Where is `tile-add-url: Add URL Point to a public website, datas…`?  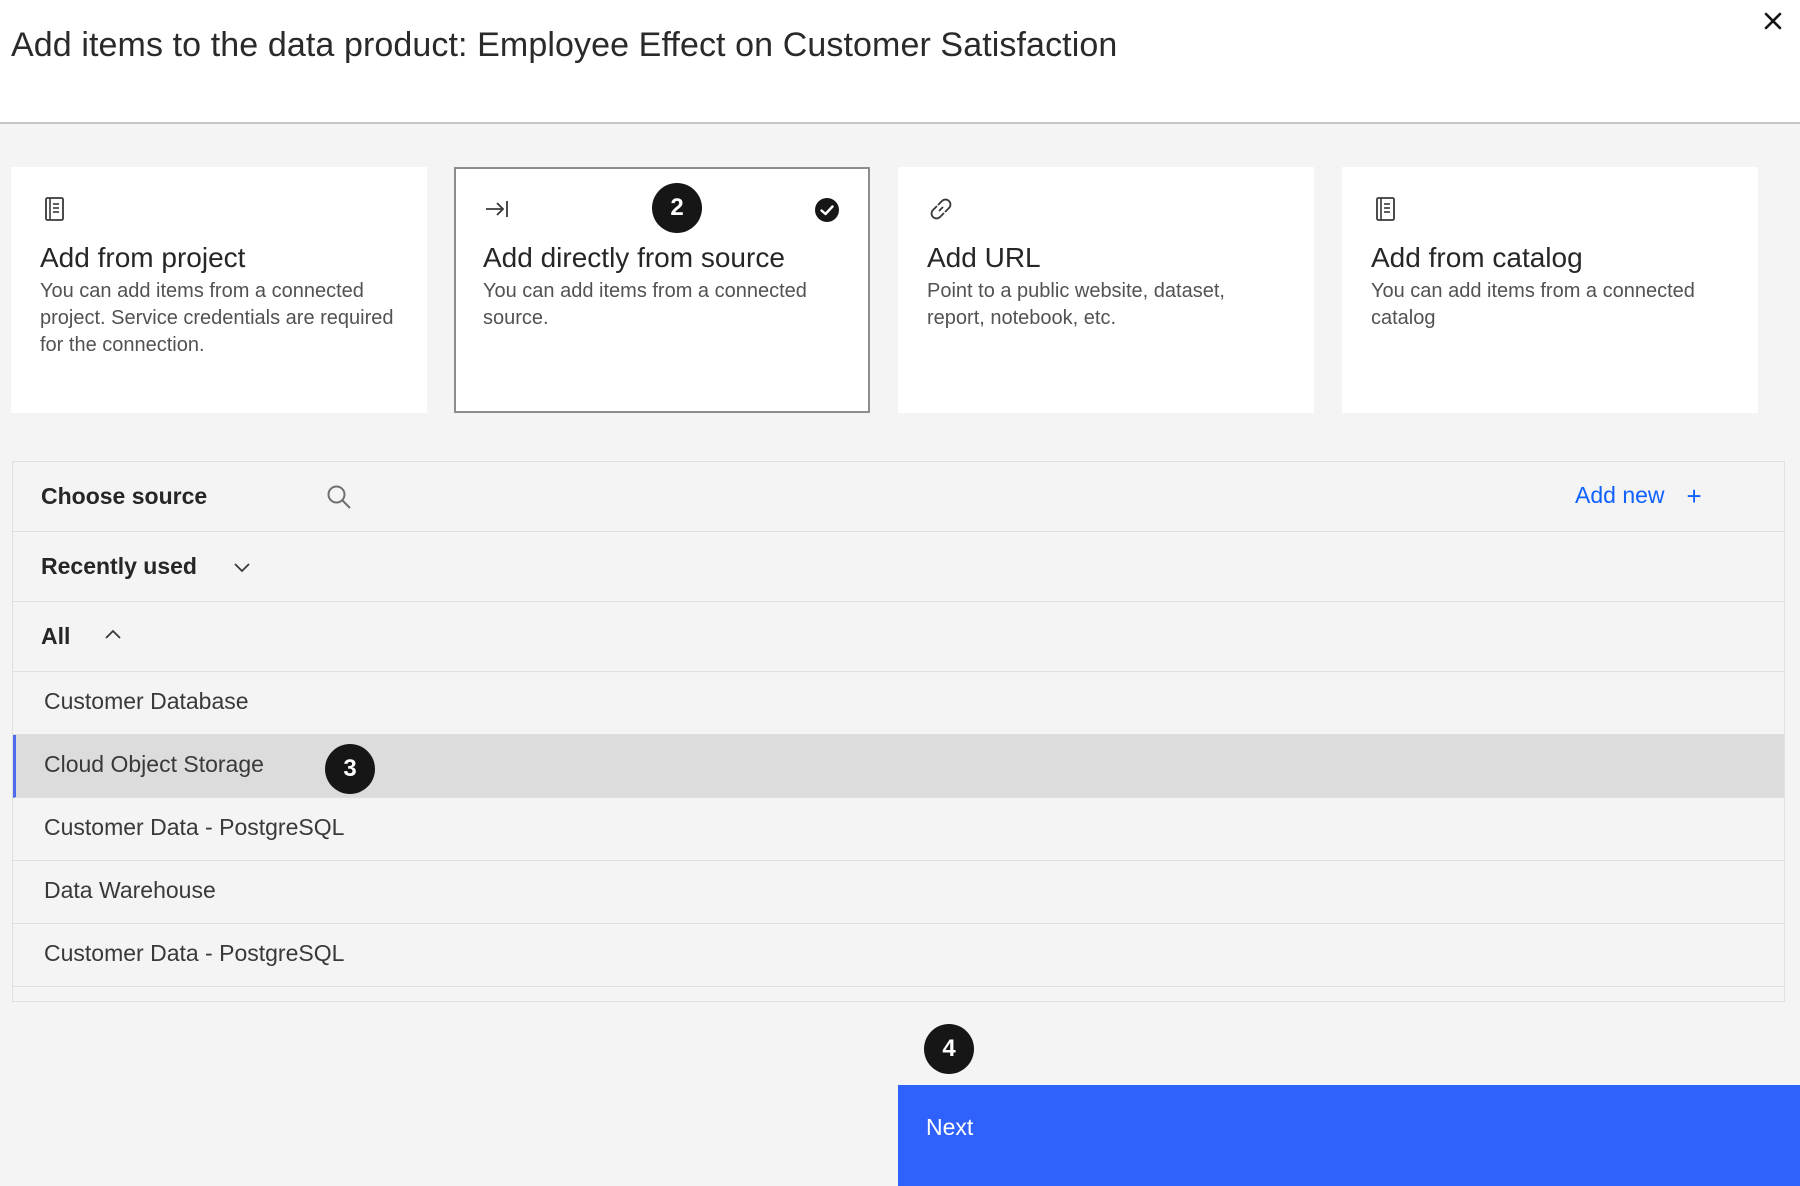 tile-add-url: Add URL Point to a public website, datas… is located at coordinates (1106, 290).